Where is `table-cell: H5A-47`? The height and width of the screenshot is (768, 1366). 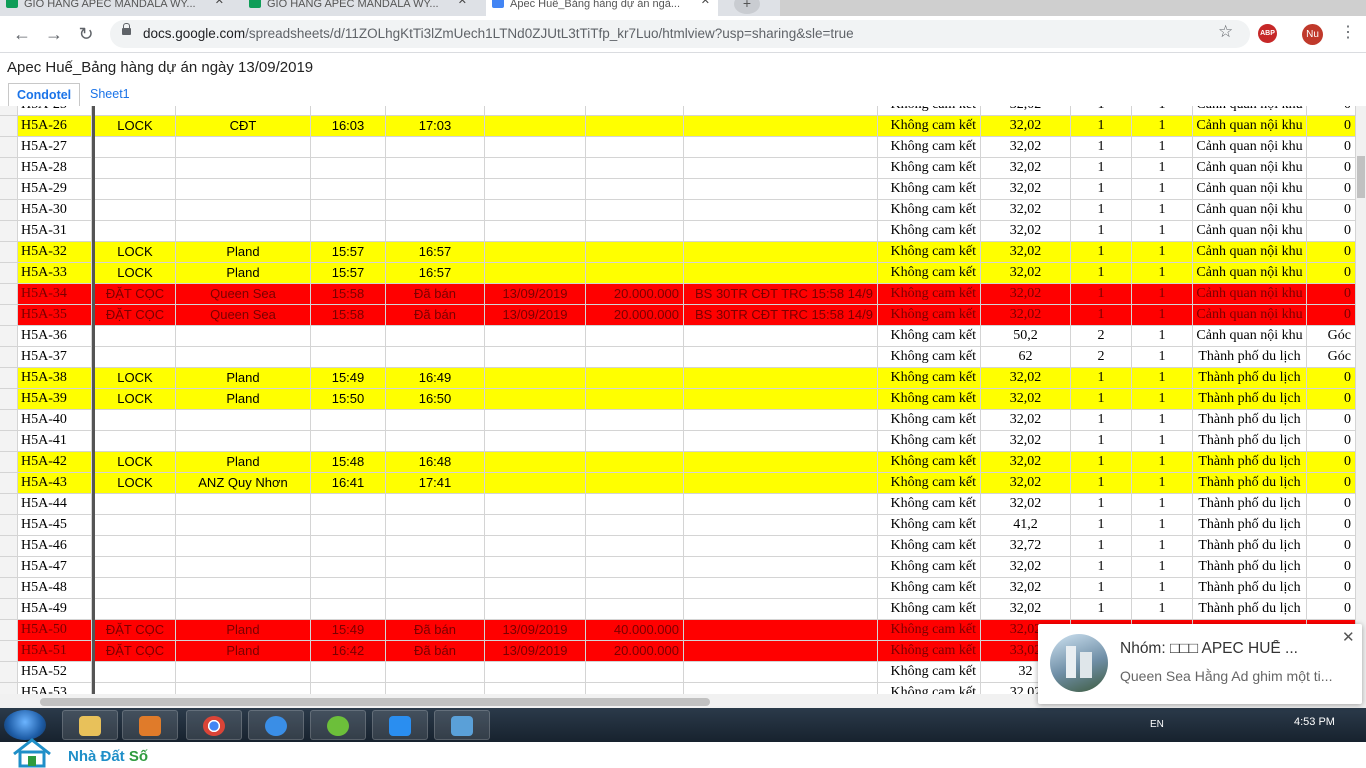 table-cell: H5A-47 is located at coordinates (55, 567).